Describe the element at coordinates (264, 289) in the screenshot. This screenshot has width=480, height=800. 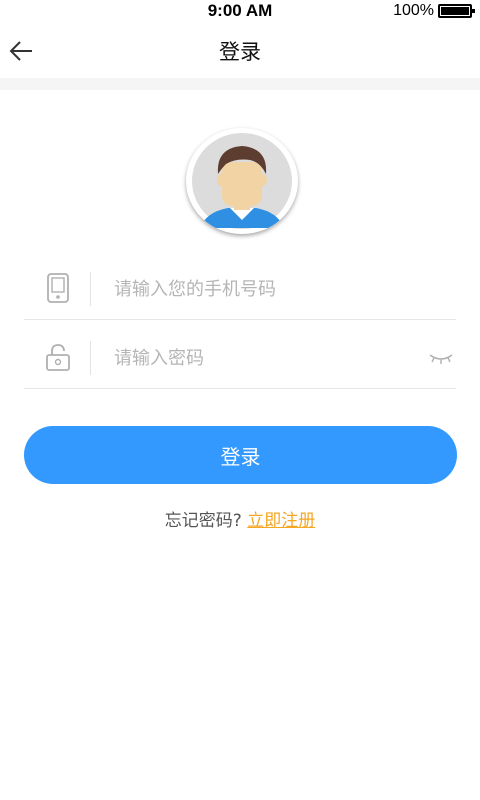
I see `phone-input` at that location.